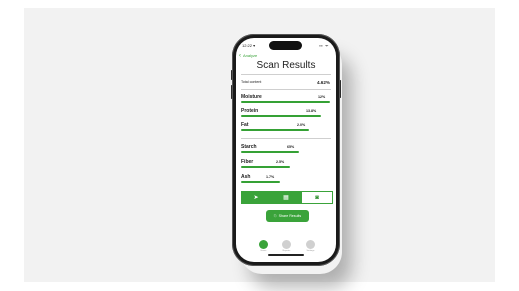 Image resolution: width=519 pixels, height=291 pixels. Describe the element at coordinates (250, 111) in the screenshot. I see `nutrient-label-protein: Protein` at that location.